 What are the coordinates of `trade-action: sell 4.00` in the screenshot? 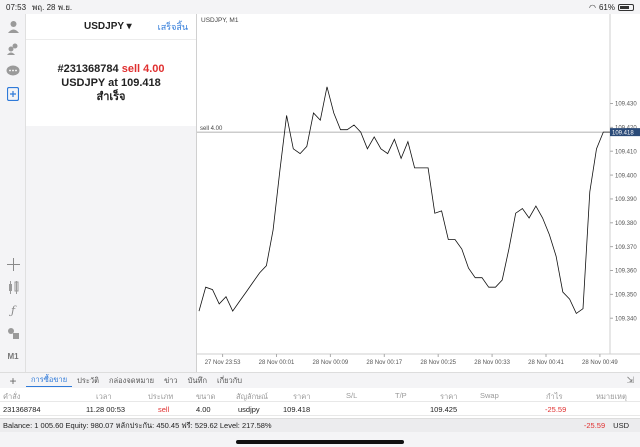 It's located at (143, 69).